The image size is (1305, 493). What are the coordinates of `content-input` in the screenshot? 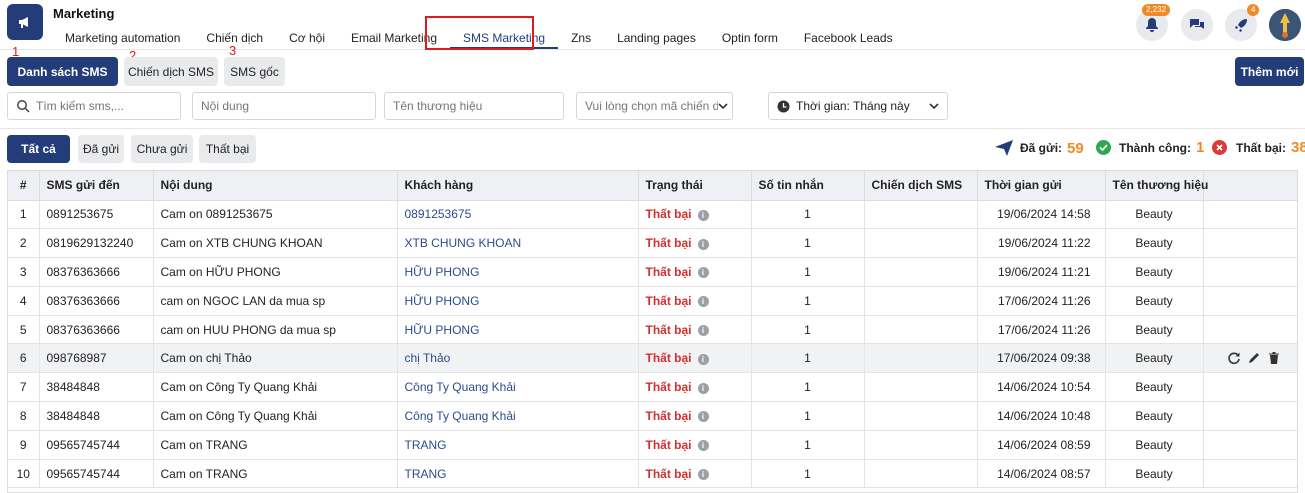 It's located at (284, 106).